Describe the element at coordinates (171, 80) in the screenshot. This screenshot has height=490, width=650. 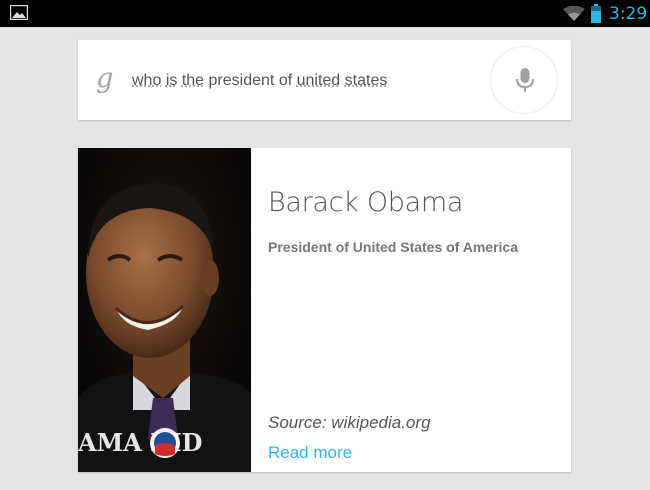
I see `query-word: is` at that location.